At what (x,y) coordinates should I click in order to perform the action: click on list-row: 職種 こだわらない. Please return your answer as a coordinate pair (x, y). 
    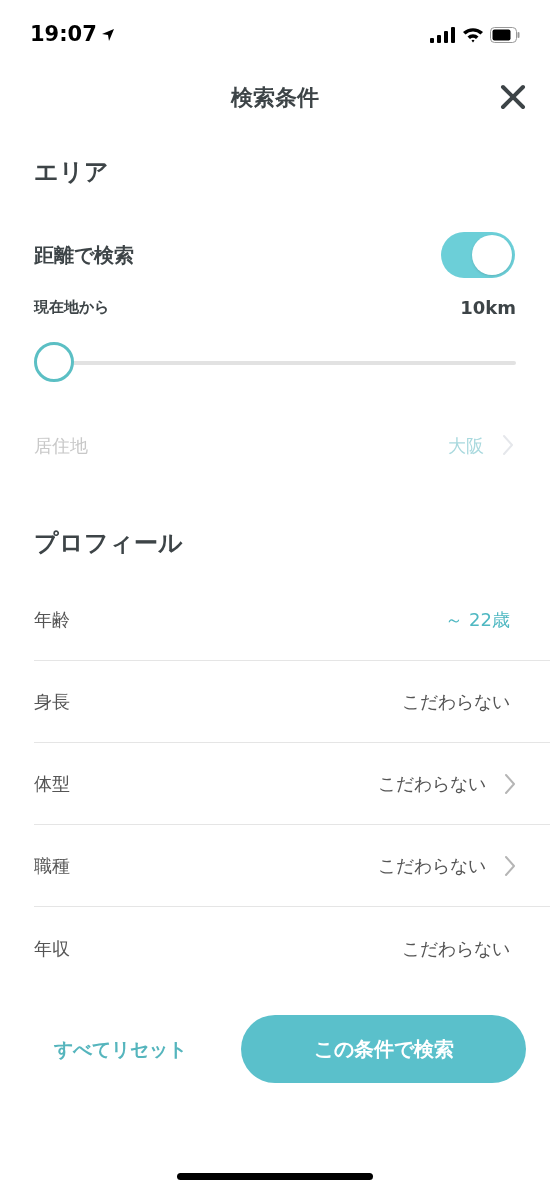
    Looking at the image, I should click on (292, 866).